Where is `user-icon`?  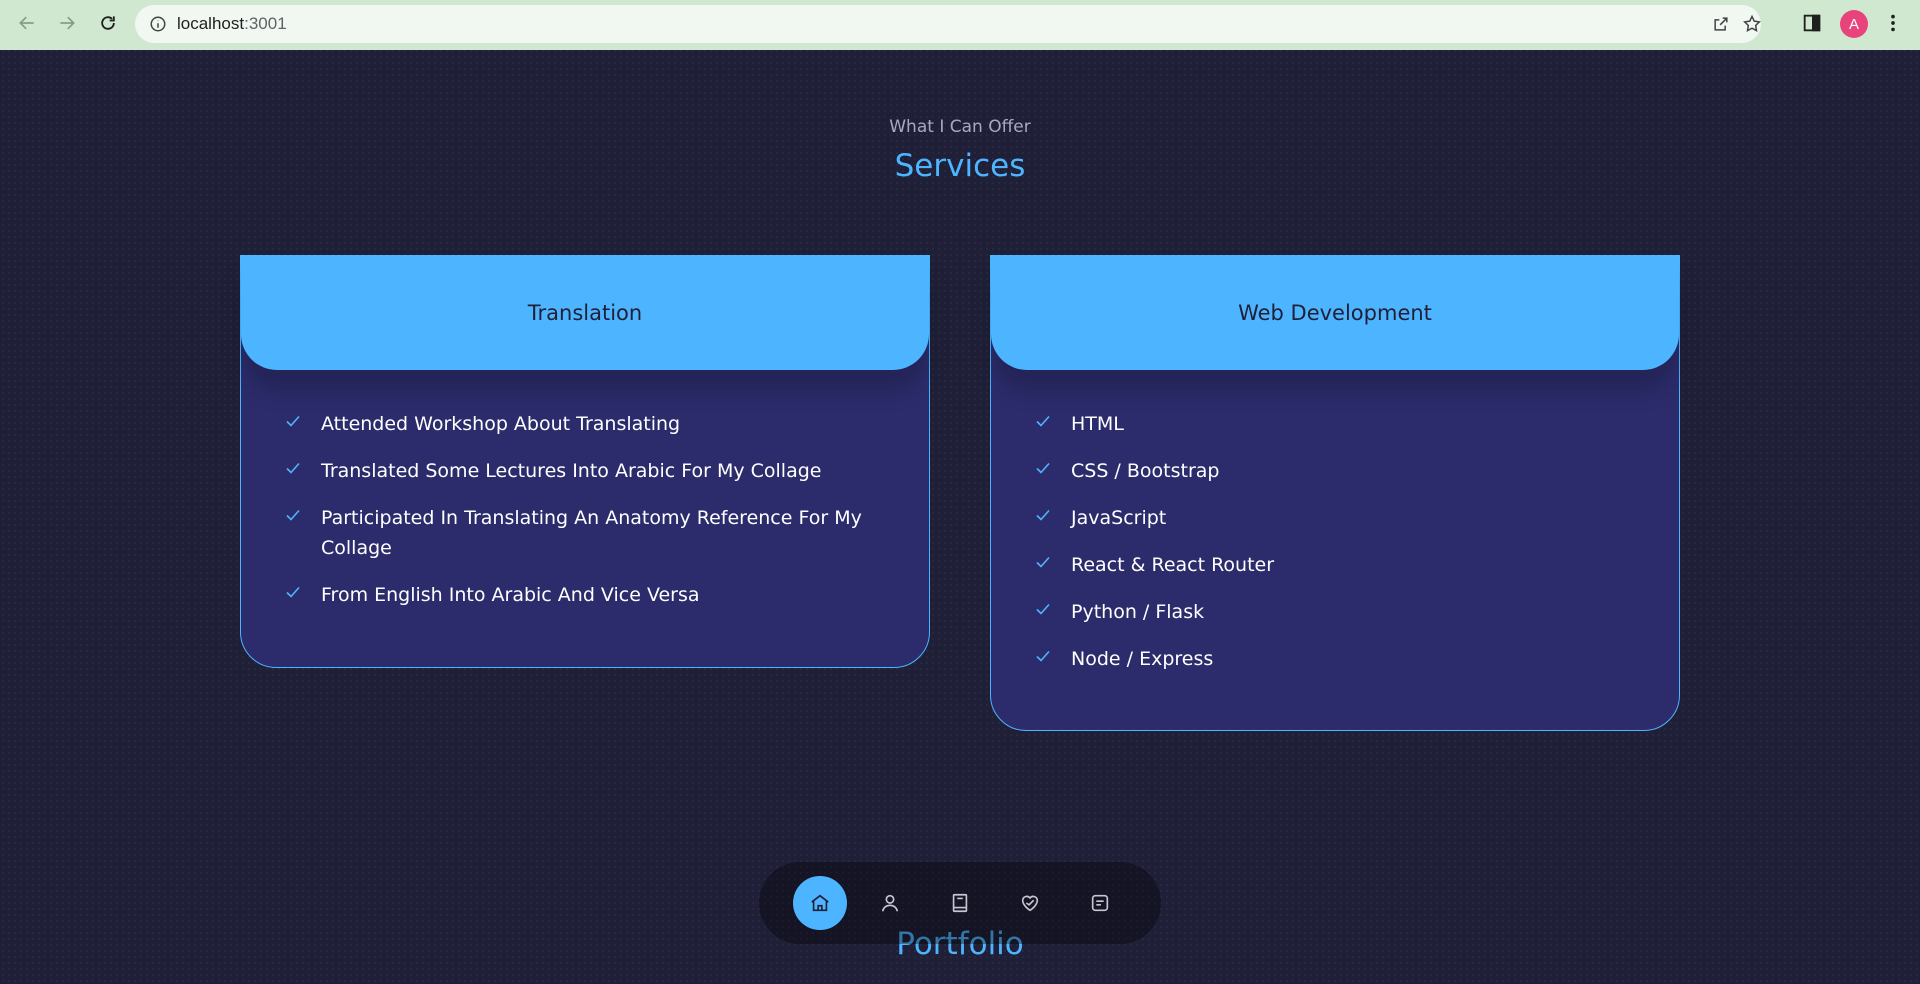
user-icon is located at coordinates (890, 903).